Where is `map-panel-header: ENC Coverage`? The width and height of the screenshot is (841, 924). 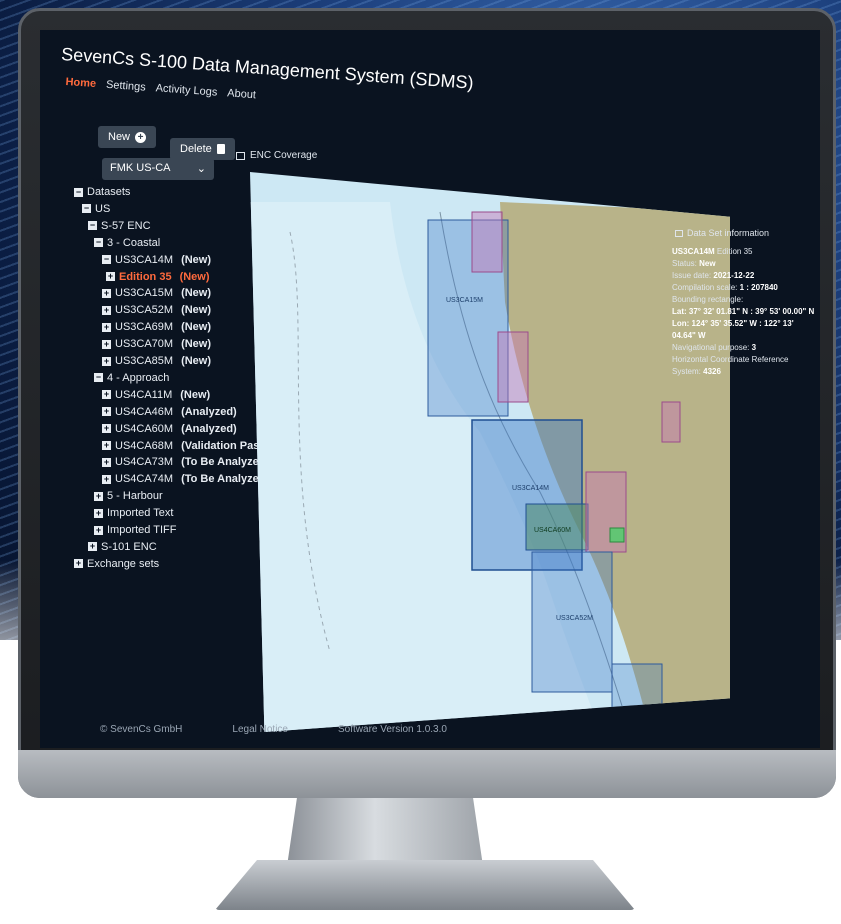
map-panel-header: ENC Coverage is located at coordinates (276, 155).